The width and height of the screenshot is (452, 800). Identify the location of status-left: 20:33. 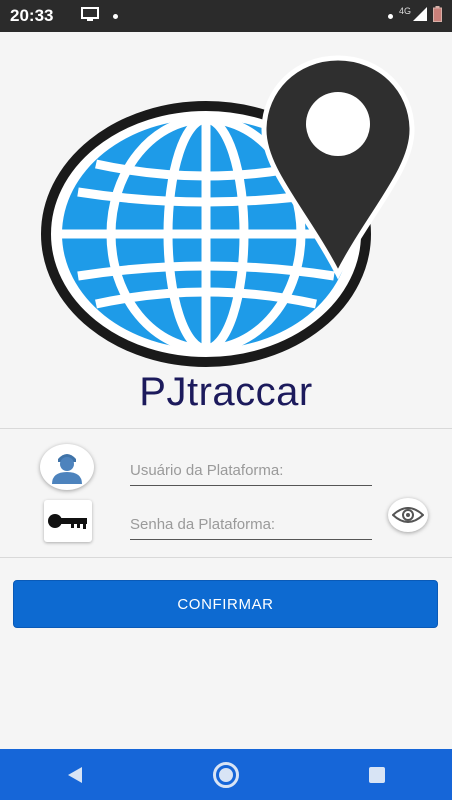
(64, 16).